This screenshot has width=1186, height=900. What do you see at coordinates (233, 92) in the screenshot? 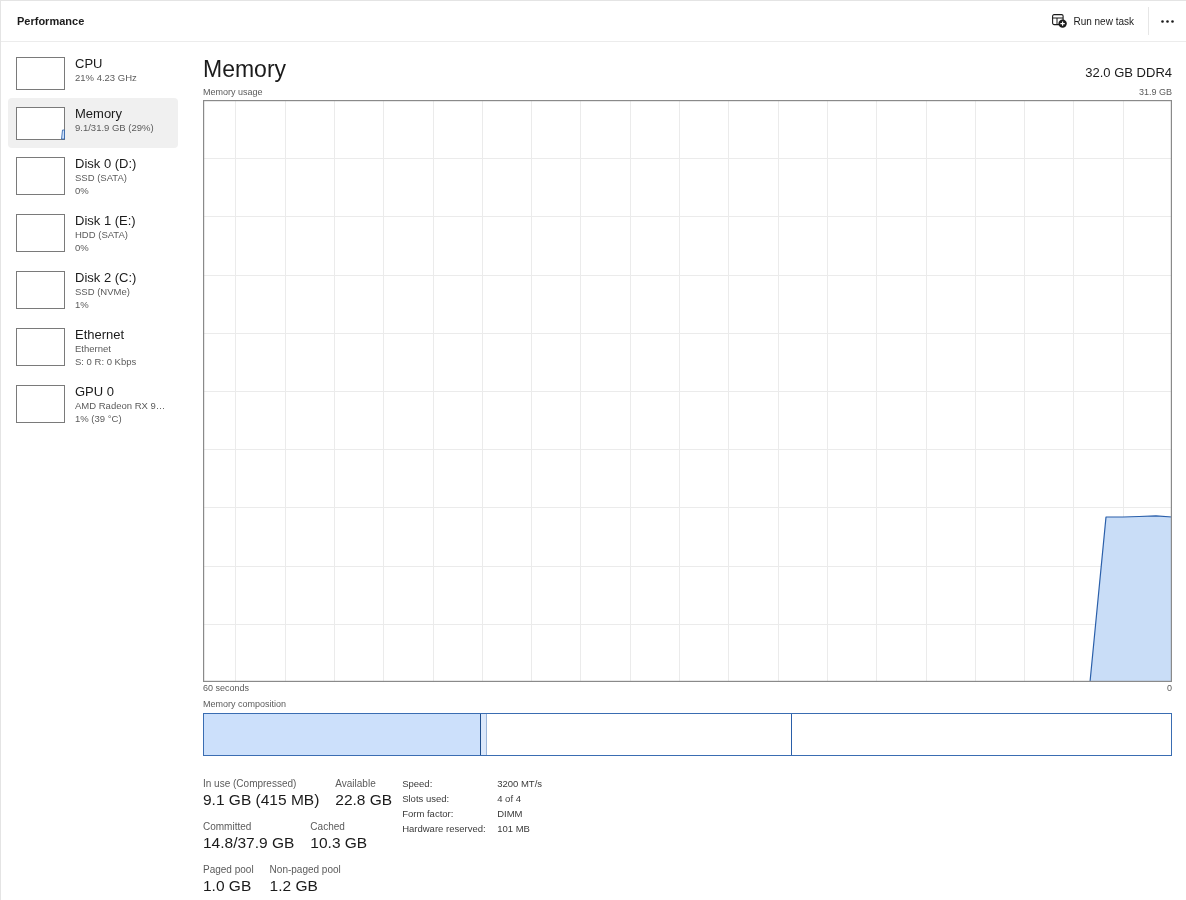
I see `graph-title: Memory usage` at bounding box center [233, 92].